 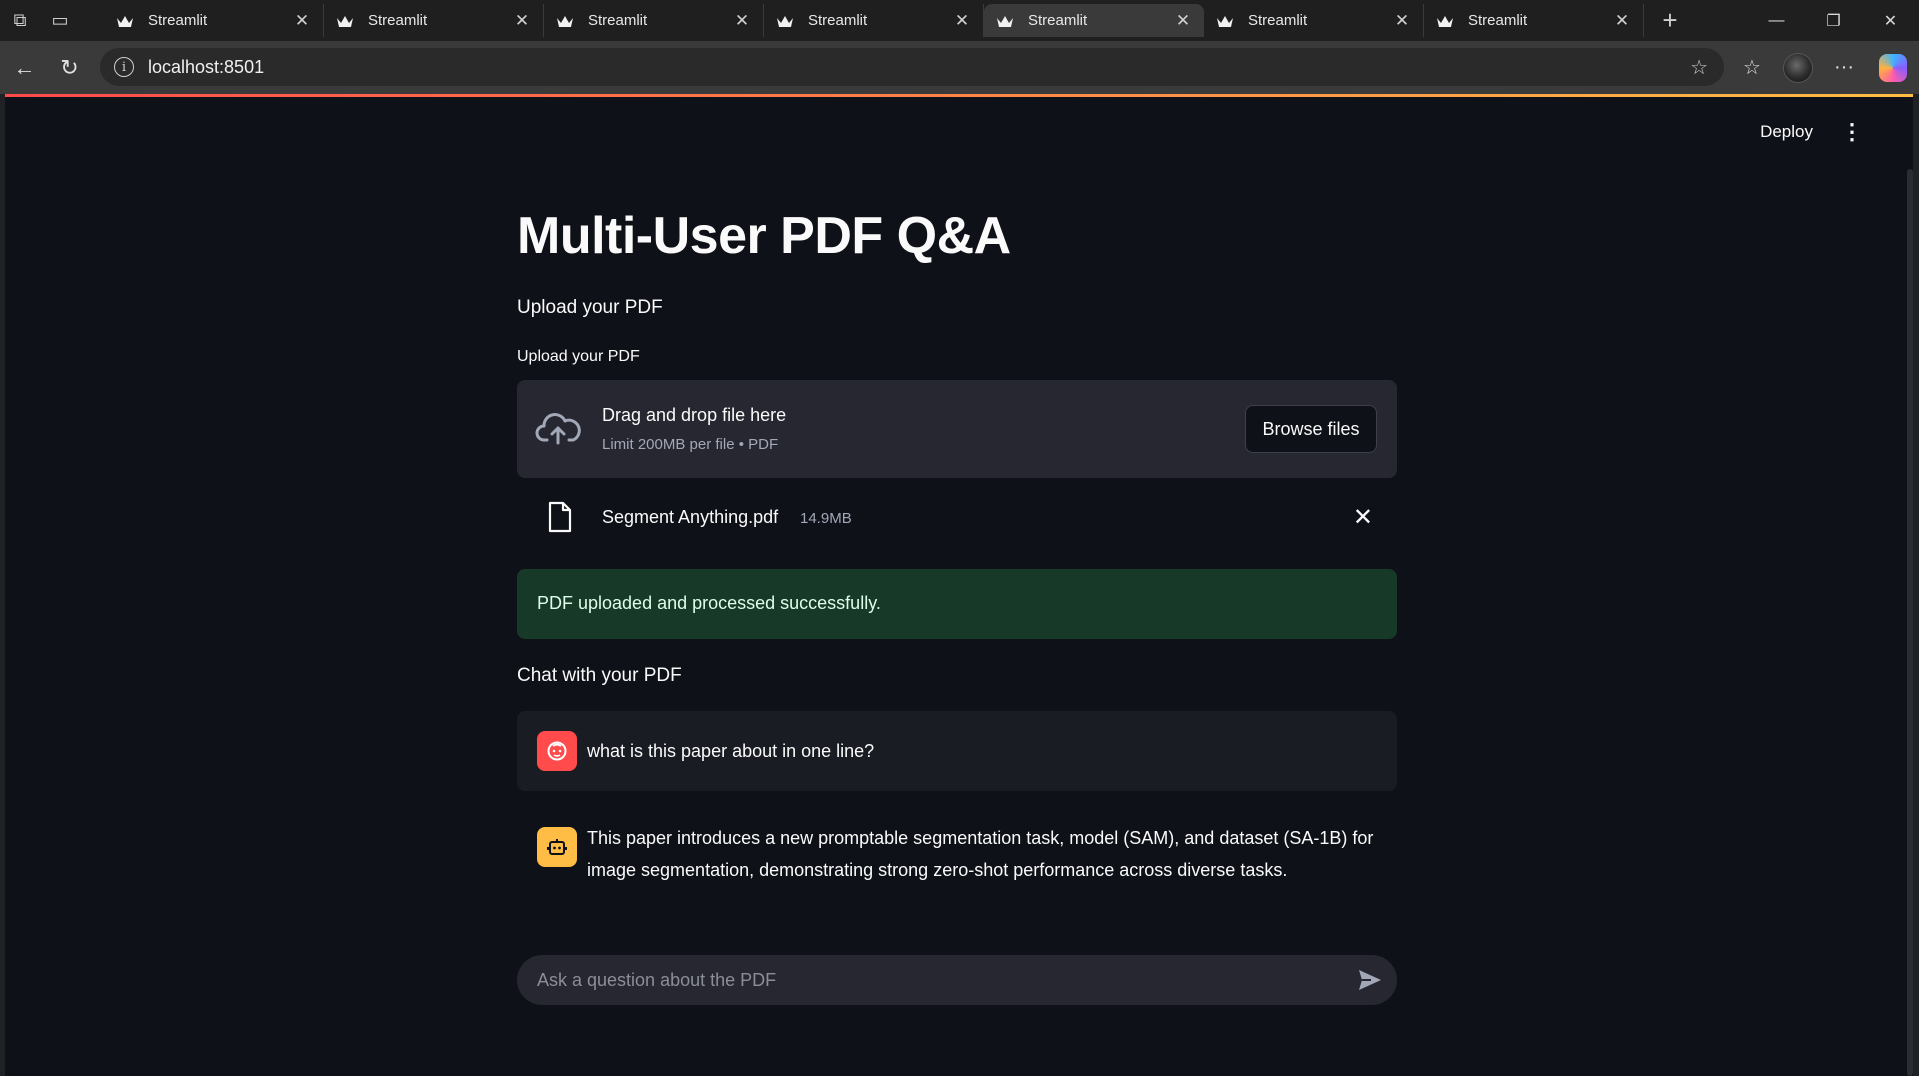 What do you see at coordinates (560, 517) in the screenshot?
I see `file-icon` at bounding box center [560, 517].